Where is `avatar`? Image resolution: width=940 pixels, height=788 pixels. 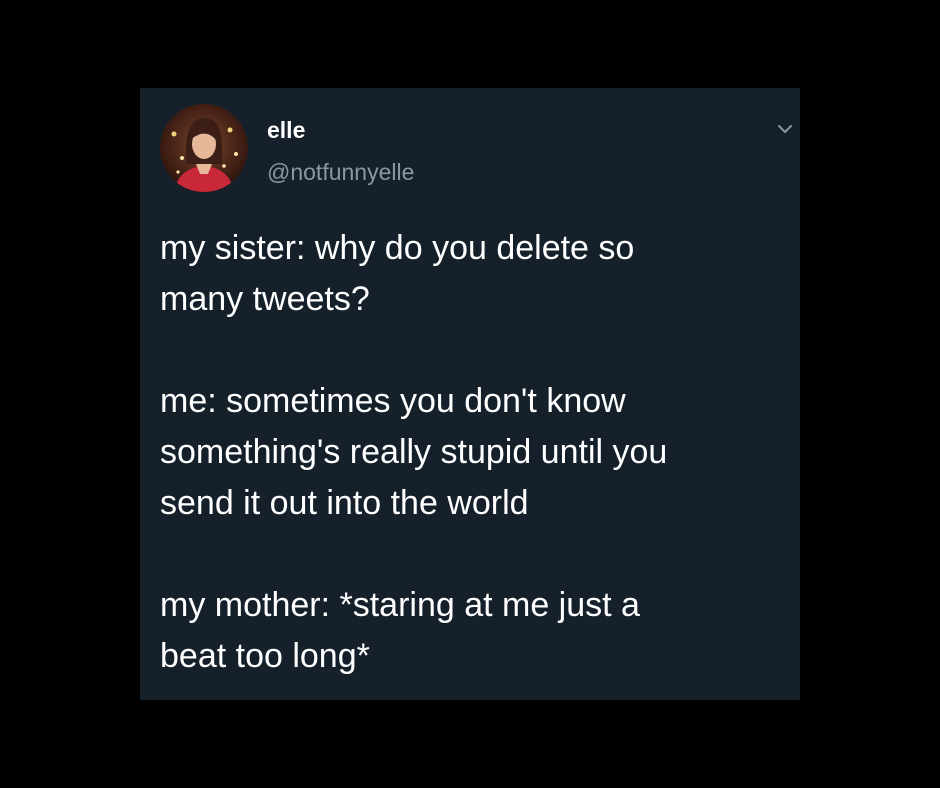 avatar is located at coordinates (204, 148).